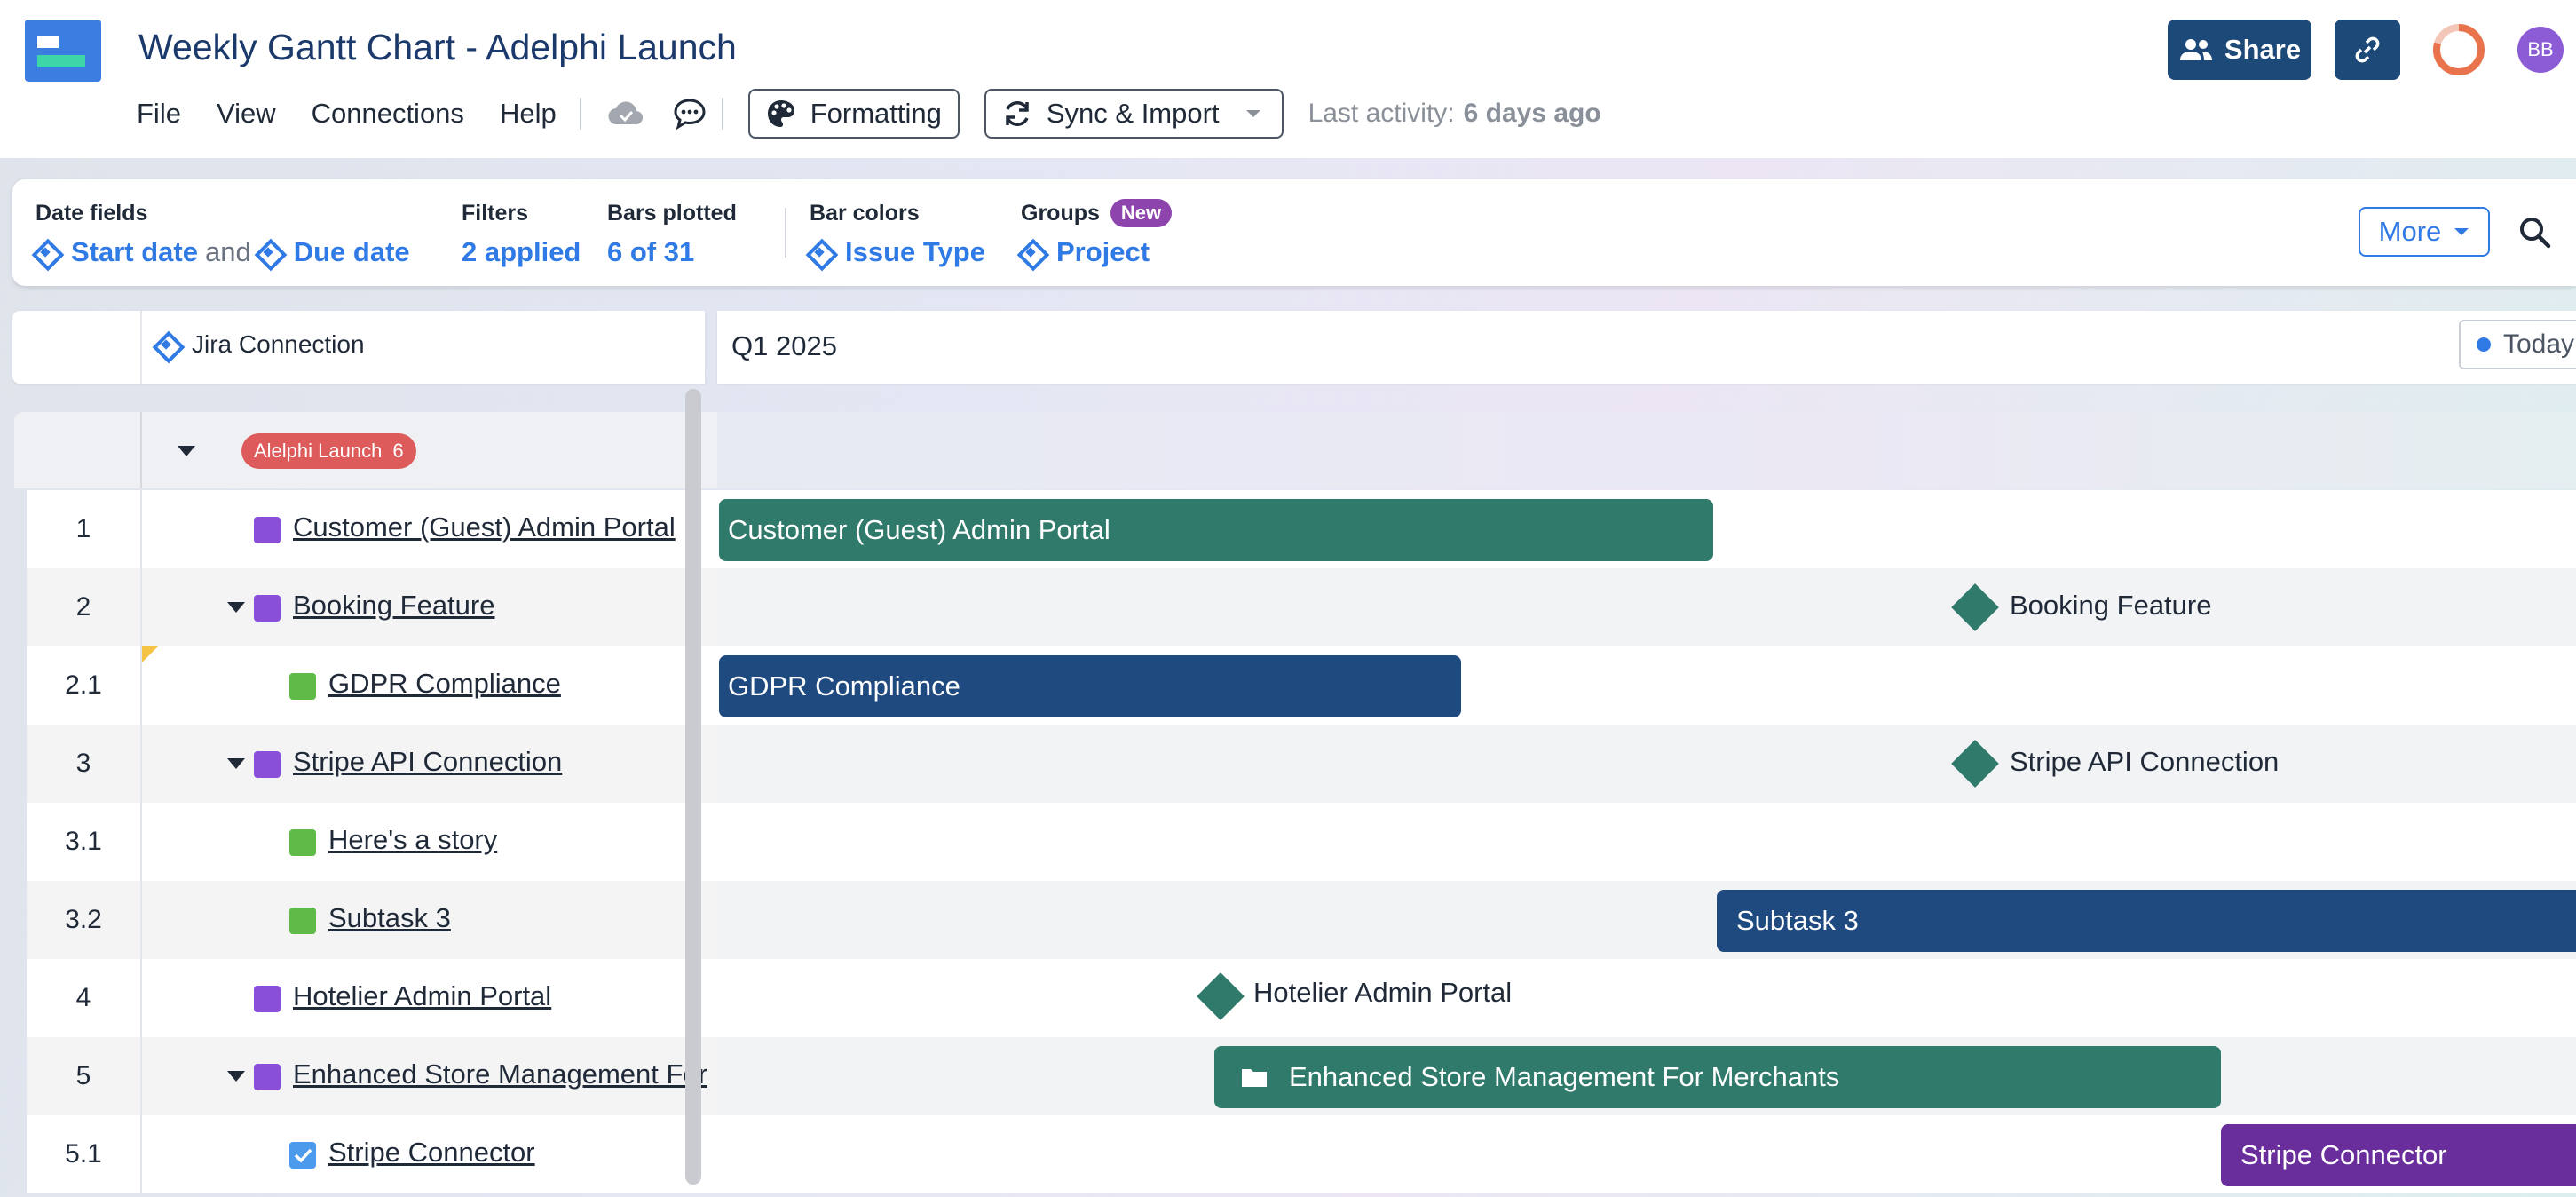  What do you see at coordinates (45, 252) in the screenshot?
I see `jira-field-icon` at bounding box center [45, 252].